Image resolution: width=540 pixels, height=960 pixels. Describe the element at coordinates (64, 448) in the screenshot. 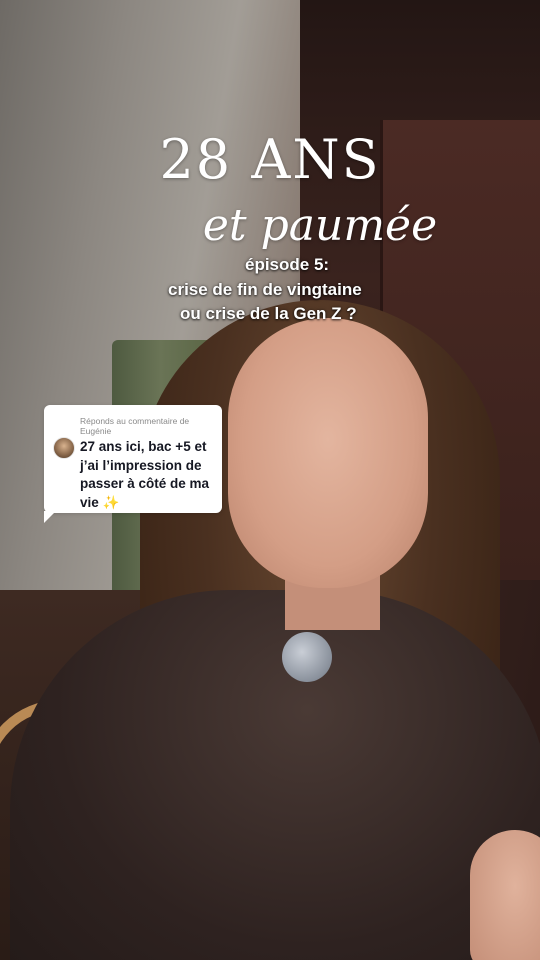

I see `commenter-avatar-icon` at that location.